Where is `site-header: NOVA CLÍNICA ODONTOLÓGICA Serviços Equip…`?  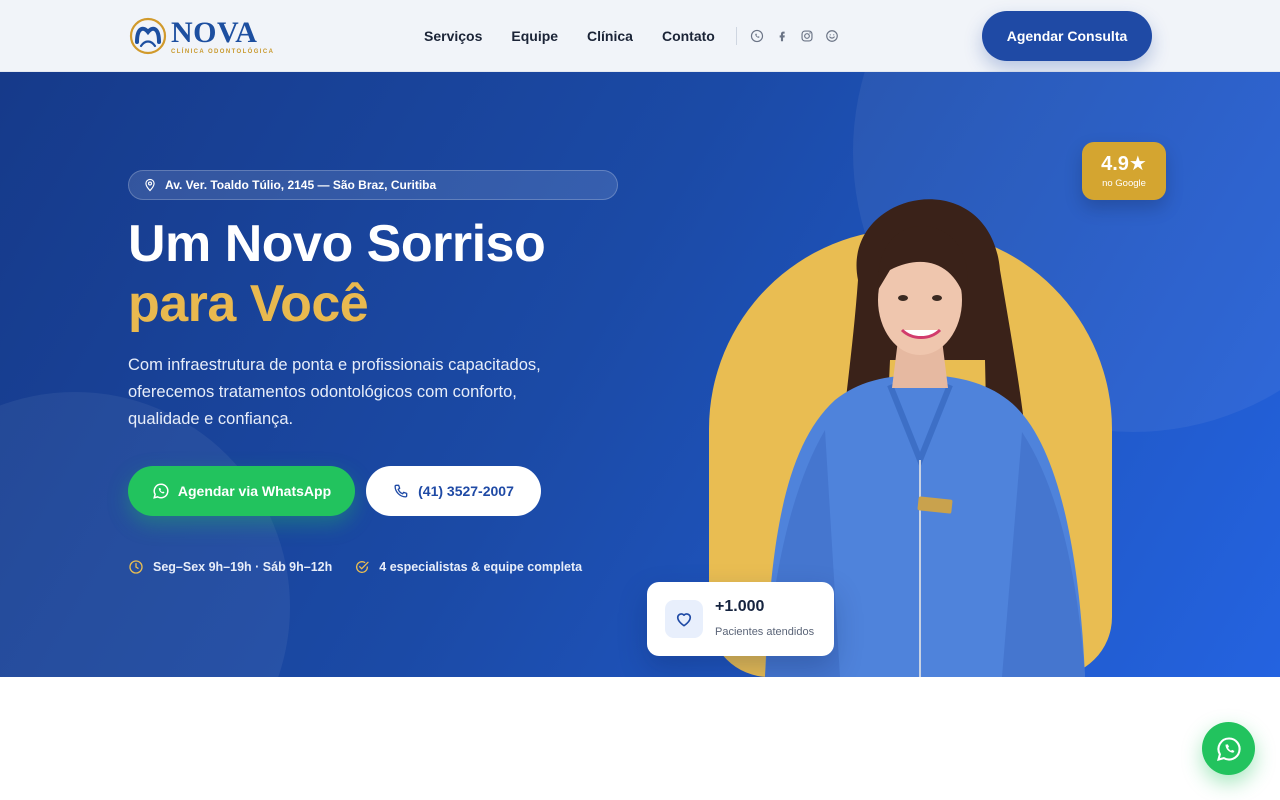
site-header: NOVA CLÍNICA ODONTOLÓGICA Serviços Equip… is located at coordinates (640, 36).